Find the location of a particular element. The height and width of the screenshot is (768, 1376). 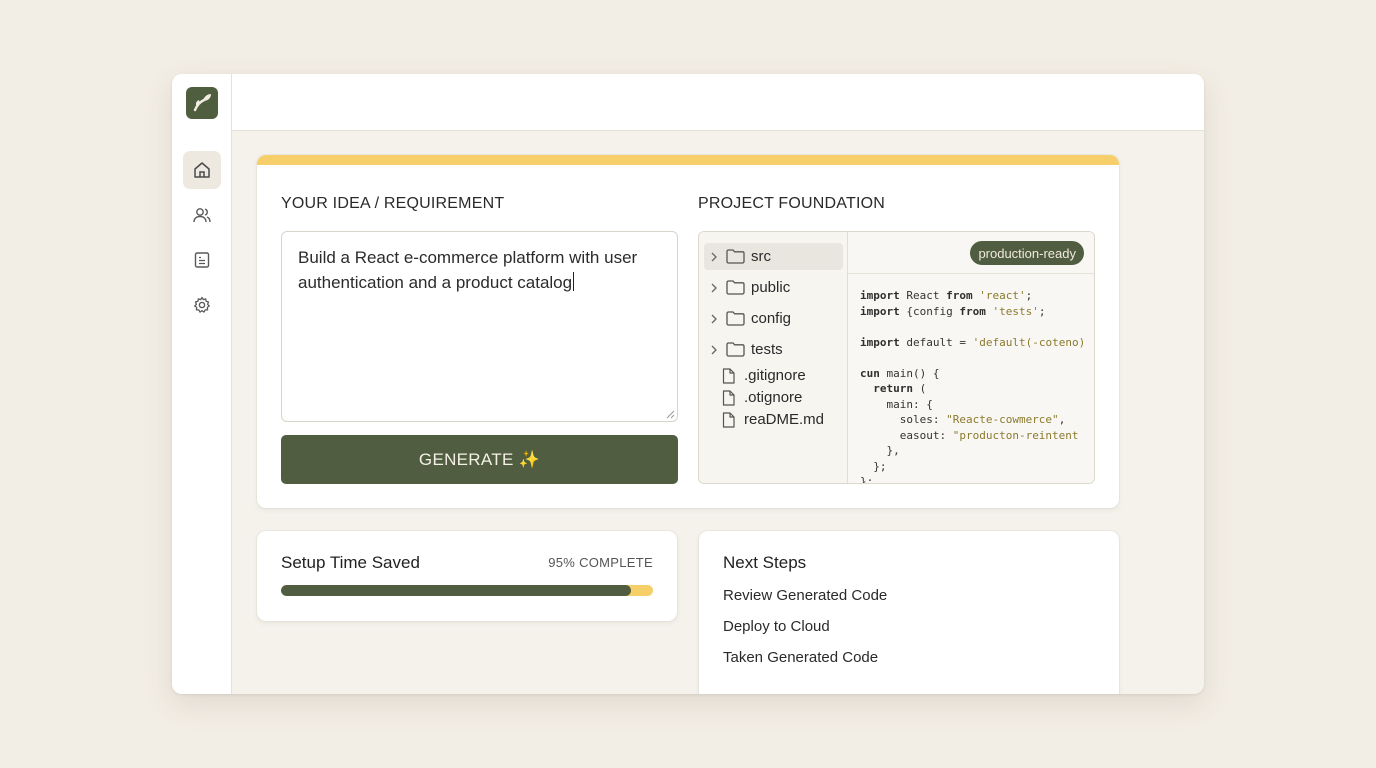

code-header: production-ready is located at coordinates (971, 253).